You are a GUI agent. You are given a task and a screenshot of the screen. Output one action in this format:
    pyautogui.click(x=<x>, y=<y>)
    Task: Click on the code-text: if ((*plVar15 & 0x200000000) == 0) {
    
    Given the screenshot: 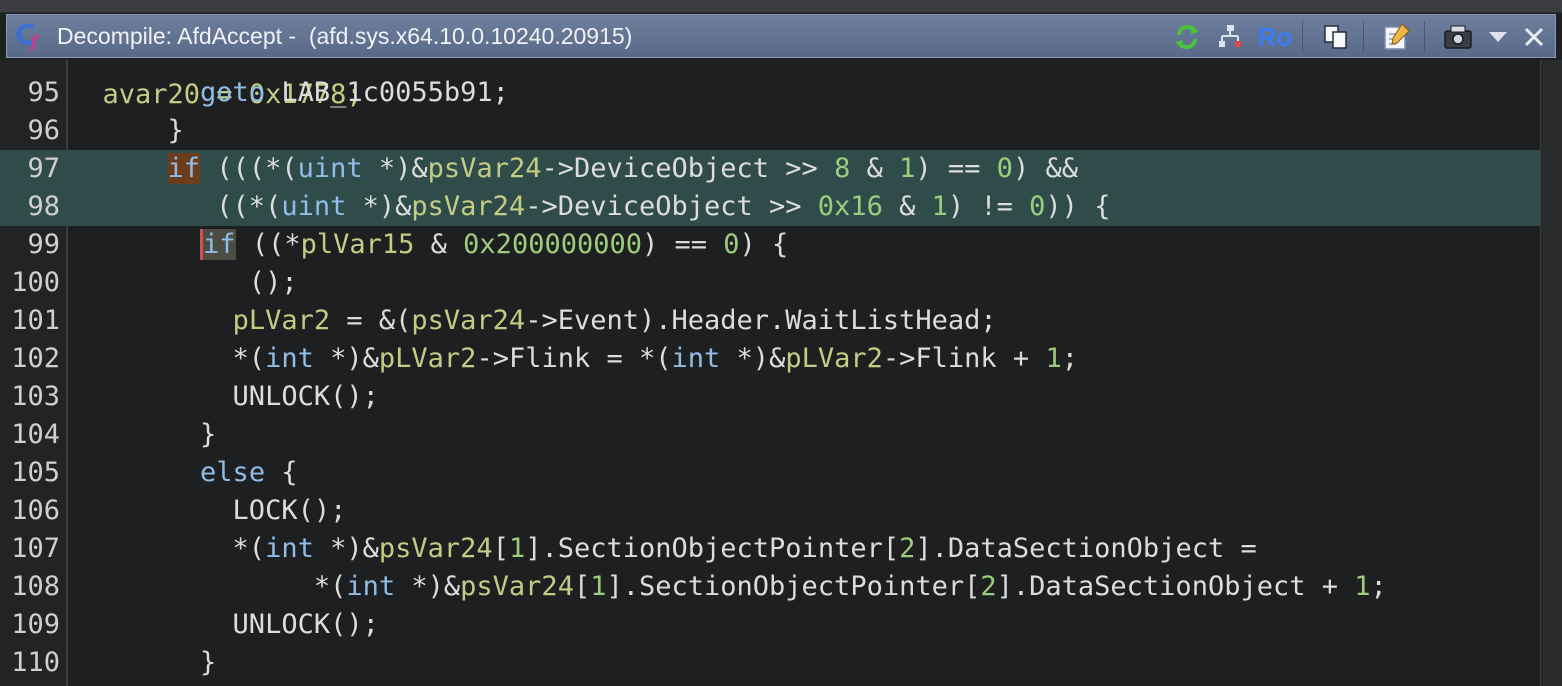 What is the action you would take?
    pyautogui.click(x=429, y=245)
    